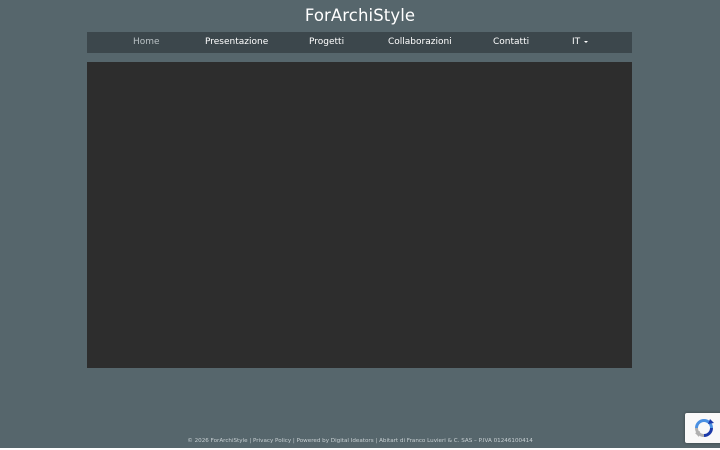  What do you see at coordinates (146, 42) in the screenshot?
I see `nav-item-home: Home` at bounding box center [146, 42].